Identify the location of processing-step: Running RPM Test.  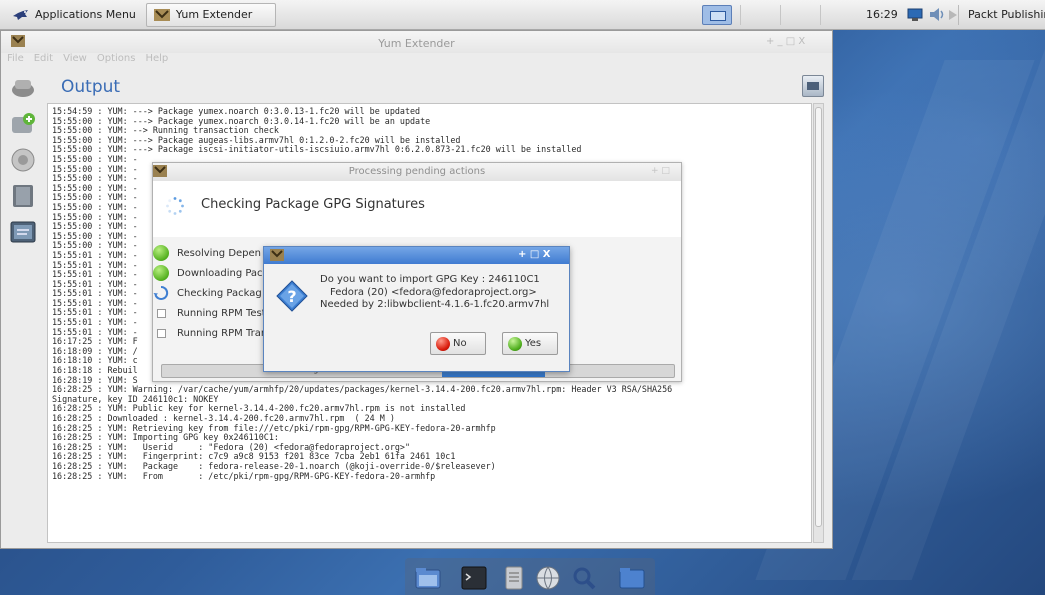
(209, 313).